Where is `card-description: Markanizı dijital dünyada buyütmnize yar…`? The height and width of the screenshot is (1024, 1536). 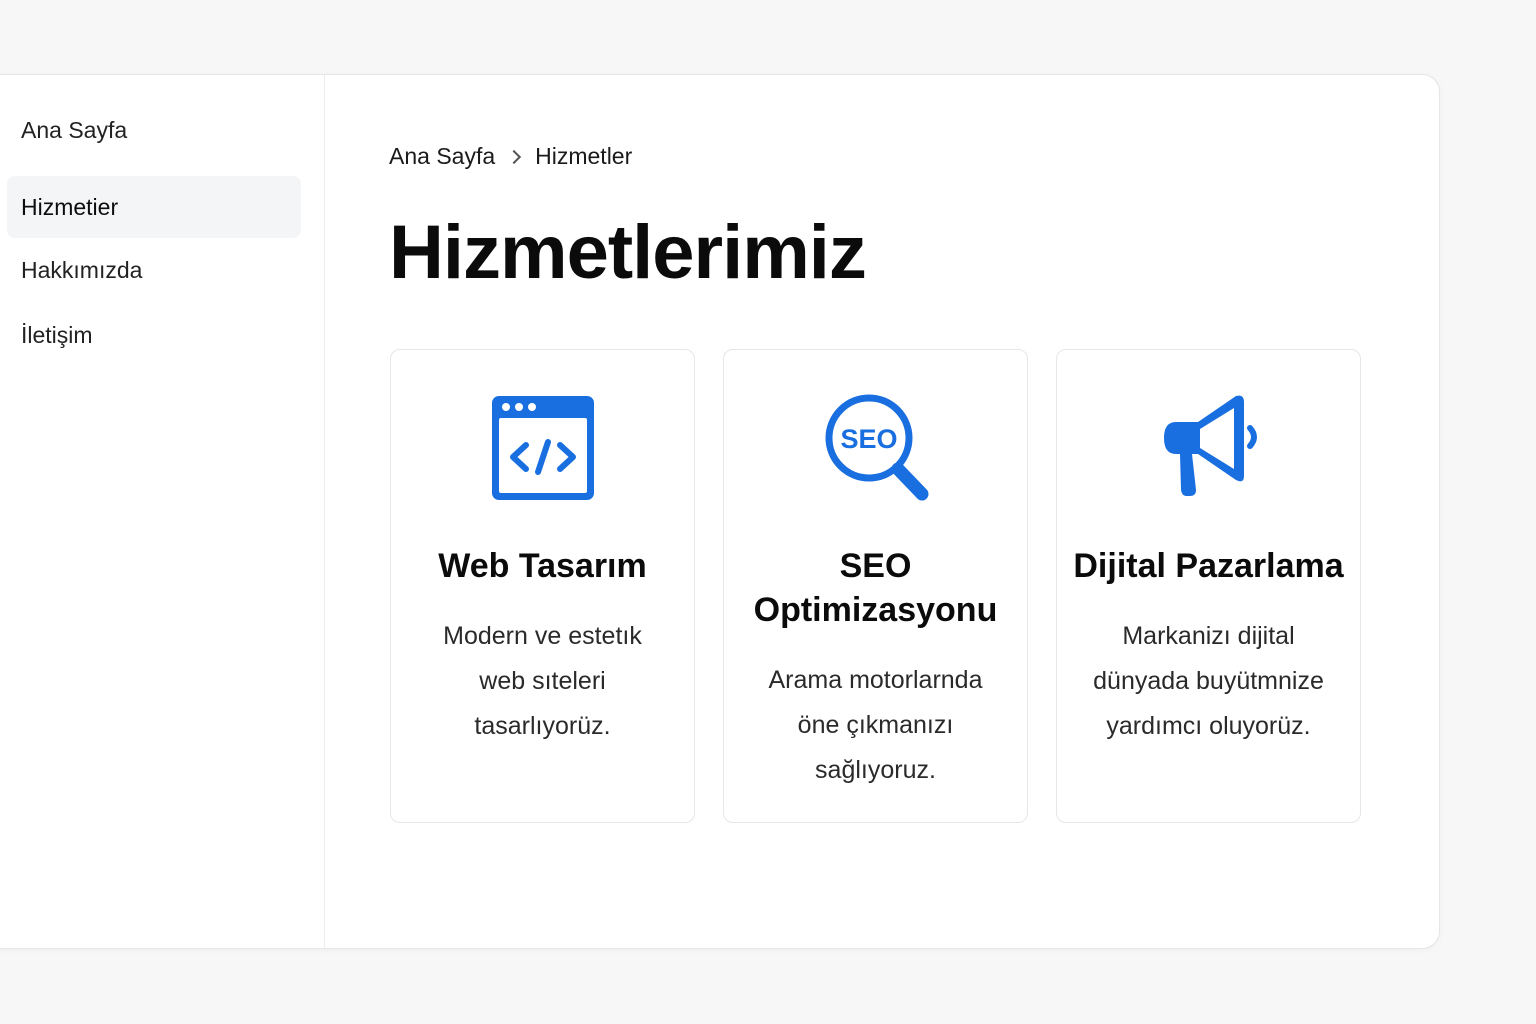
card-description: Markanizı dijital dünyada buyütmnize yar… is located at coordinates (1208, 681).